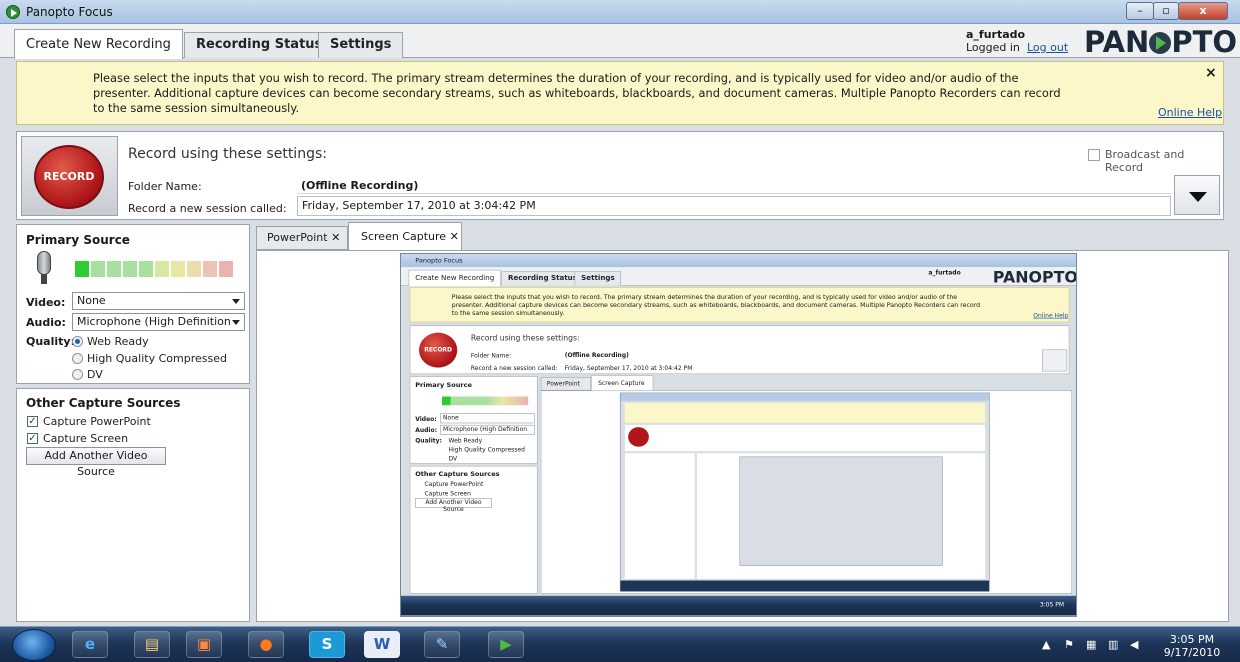 Image resolution: width=1240 pixels, height=662 pixels. Describe the element at coordinates (32, 421) in the screenshot. I see `capture-powerpoint-checkbox: ✓` at that location.